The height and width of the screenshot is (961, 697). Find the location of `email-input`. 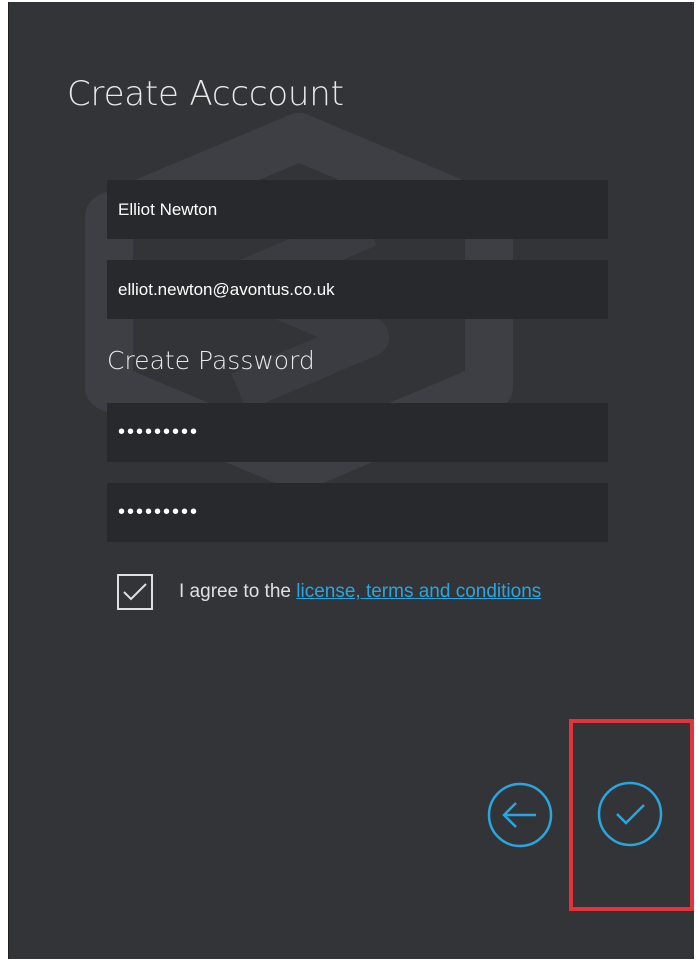

email-input is located at coordinates (357, 289).